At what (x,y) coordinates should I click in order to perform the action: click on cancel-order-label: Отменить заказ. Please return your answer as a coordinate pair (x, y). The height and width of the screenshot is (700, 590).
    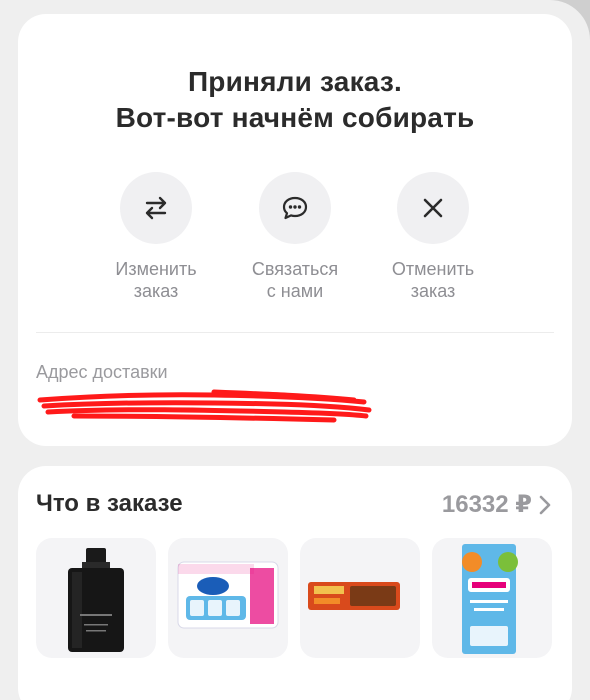
    Looking at the image, I should click on (433, 280).